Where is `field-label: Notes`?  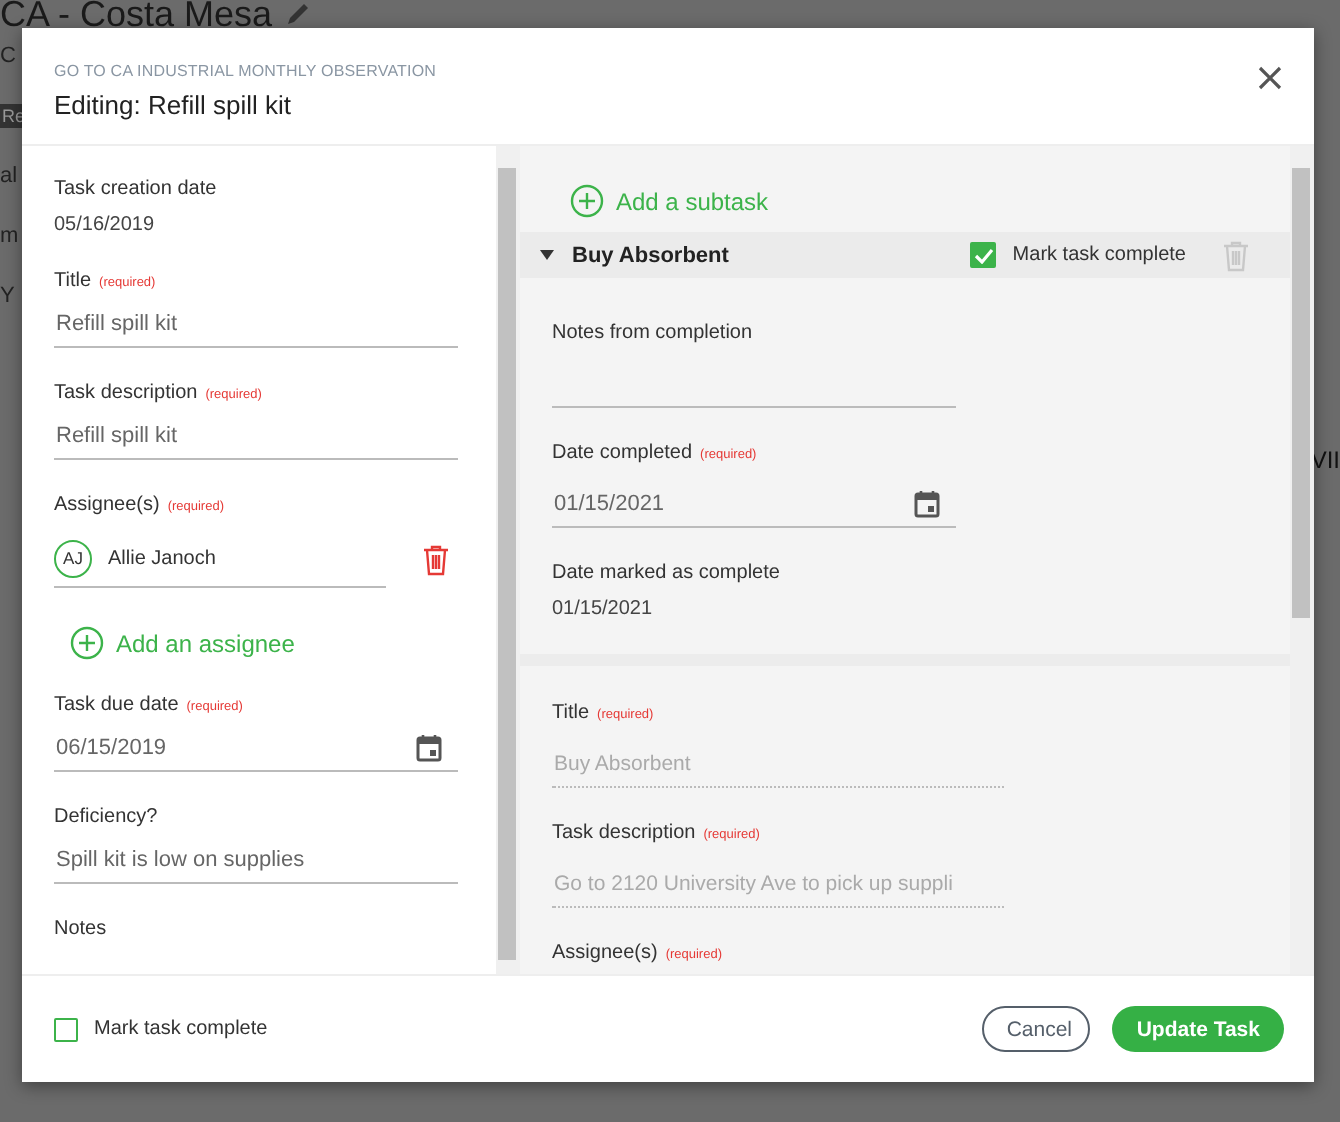
field-label: Notes is located at coordinates (80, 929).